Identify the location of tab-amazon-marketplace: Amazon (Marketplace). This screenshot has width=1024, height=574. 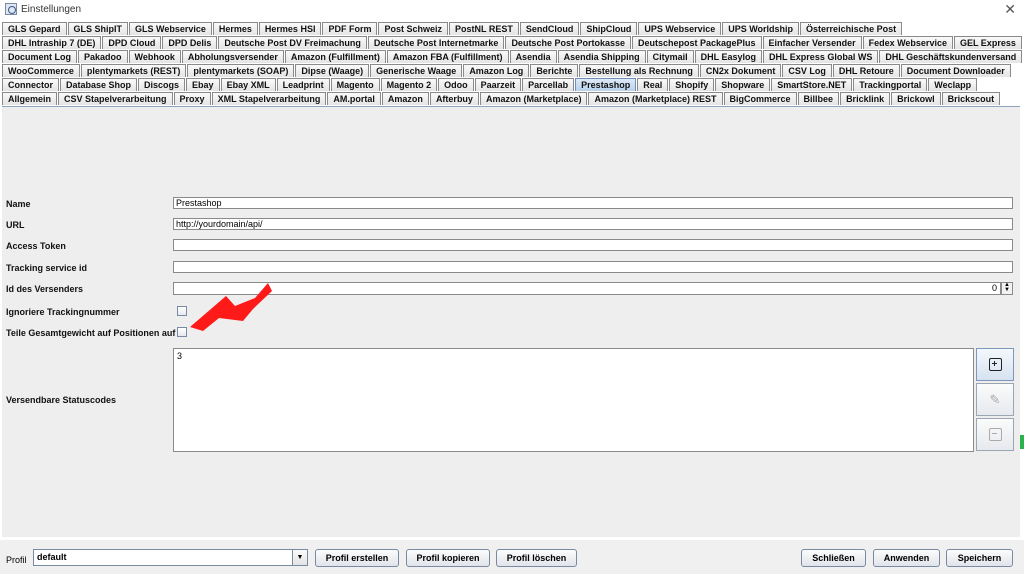
(533, 98).